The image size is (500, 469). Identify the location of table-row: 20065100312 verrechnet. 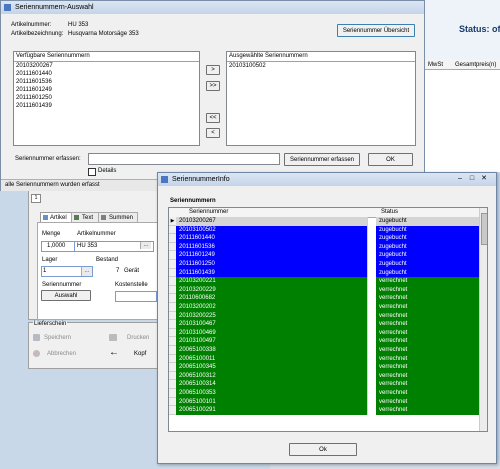
(324, 376).